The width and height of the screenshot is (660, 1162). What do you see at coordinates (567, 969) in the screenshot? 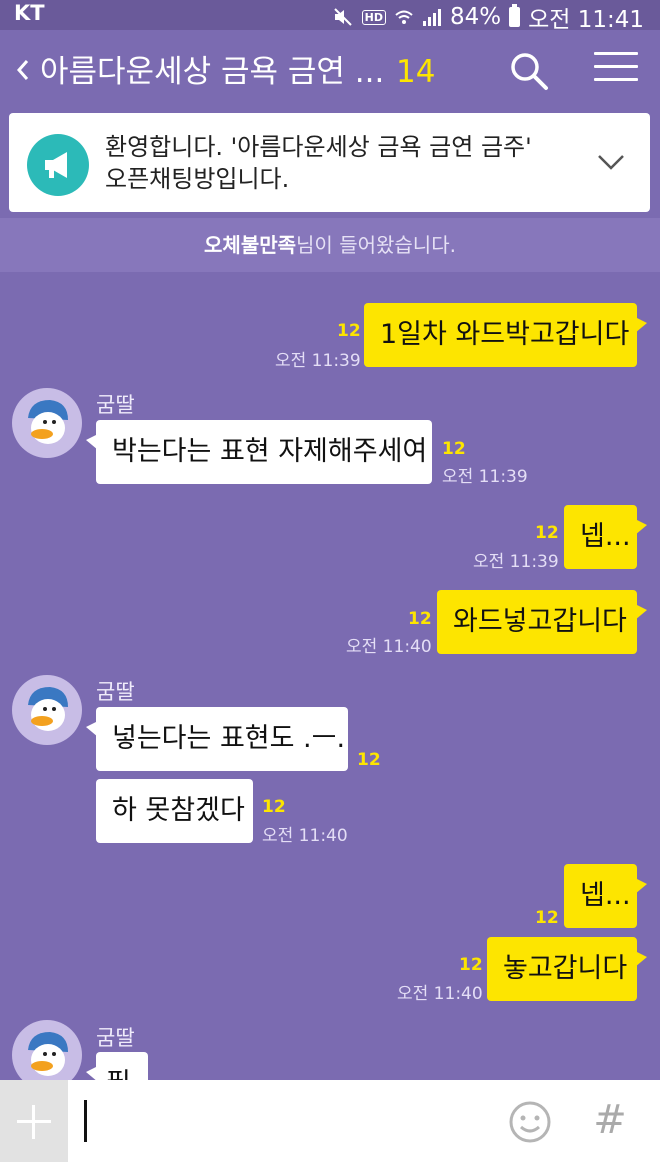
I see `my-message-bubble: 놓고갑니다` at bounding box center [567, 969].